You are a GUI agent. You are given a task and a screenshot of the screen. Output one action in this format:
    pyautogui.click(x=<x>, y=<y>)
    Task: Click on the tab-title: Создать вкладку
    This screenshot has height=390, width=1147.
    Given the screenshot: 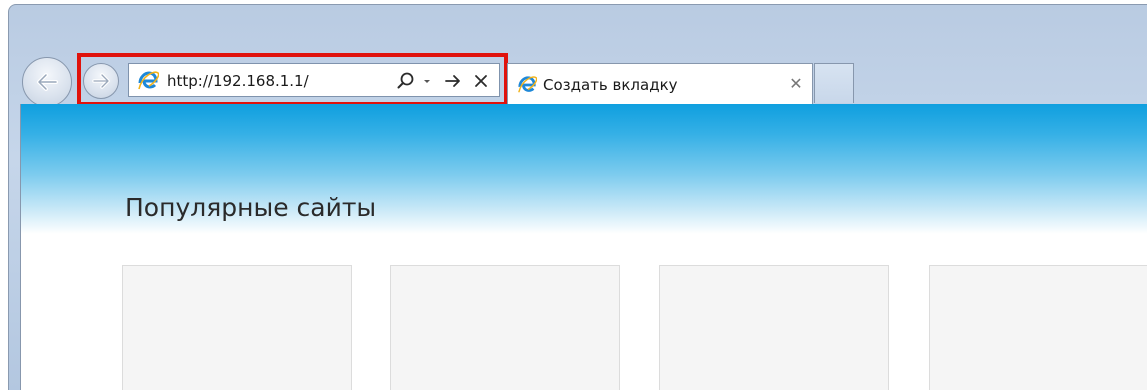 What is the action you would take?
    pyautogui.click(x=610, y=85)
    